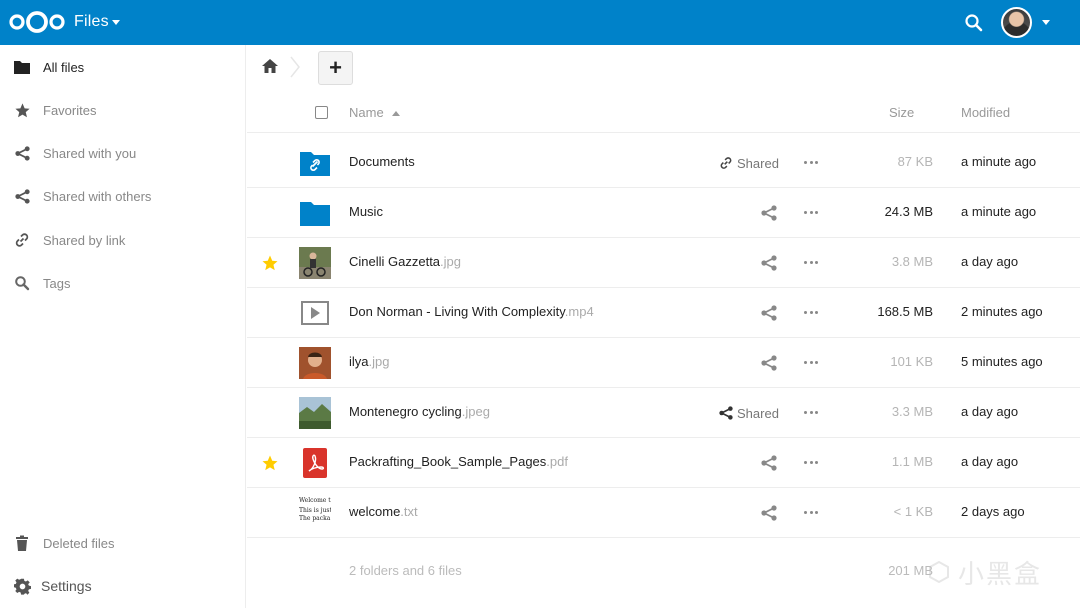 This screenshot has width=1080, height=608. I want to click on column-header-size: Size, so click(901, 112).